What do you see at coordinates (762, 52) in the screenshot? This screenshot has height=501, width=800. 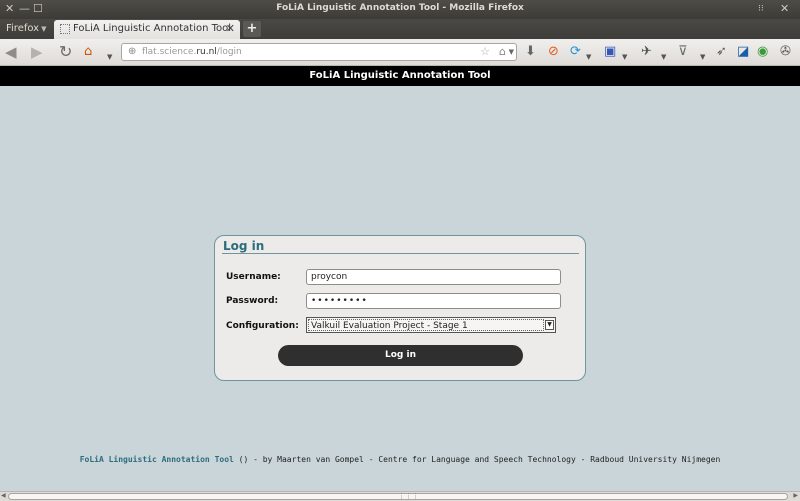 I see `extension-icon: ◉` at bounding box center [762, 52].